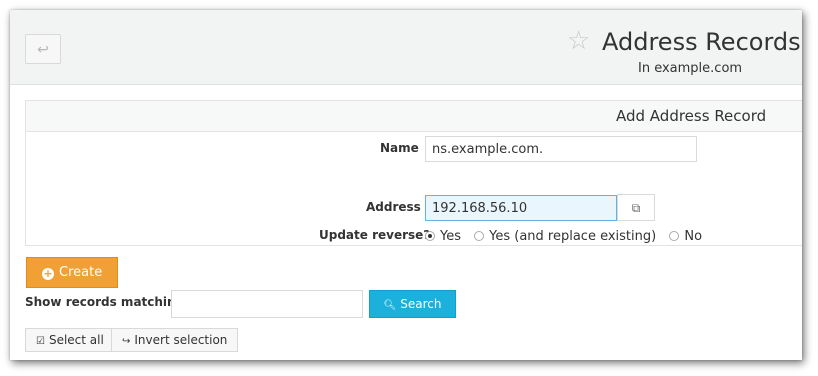 The image size is (818, 376). I want to click on name-input, so click(561, 149).